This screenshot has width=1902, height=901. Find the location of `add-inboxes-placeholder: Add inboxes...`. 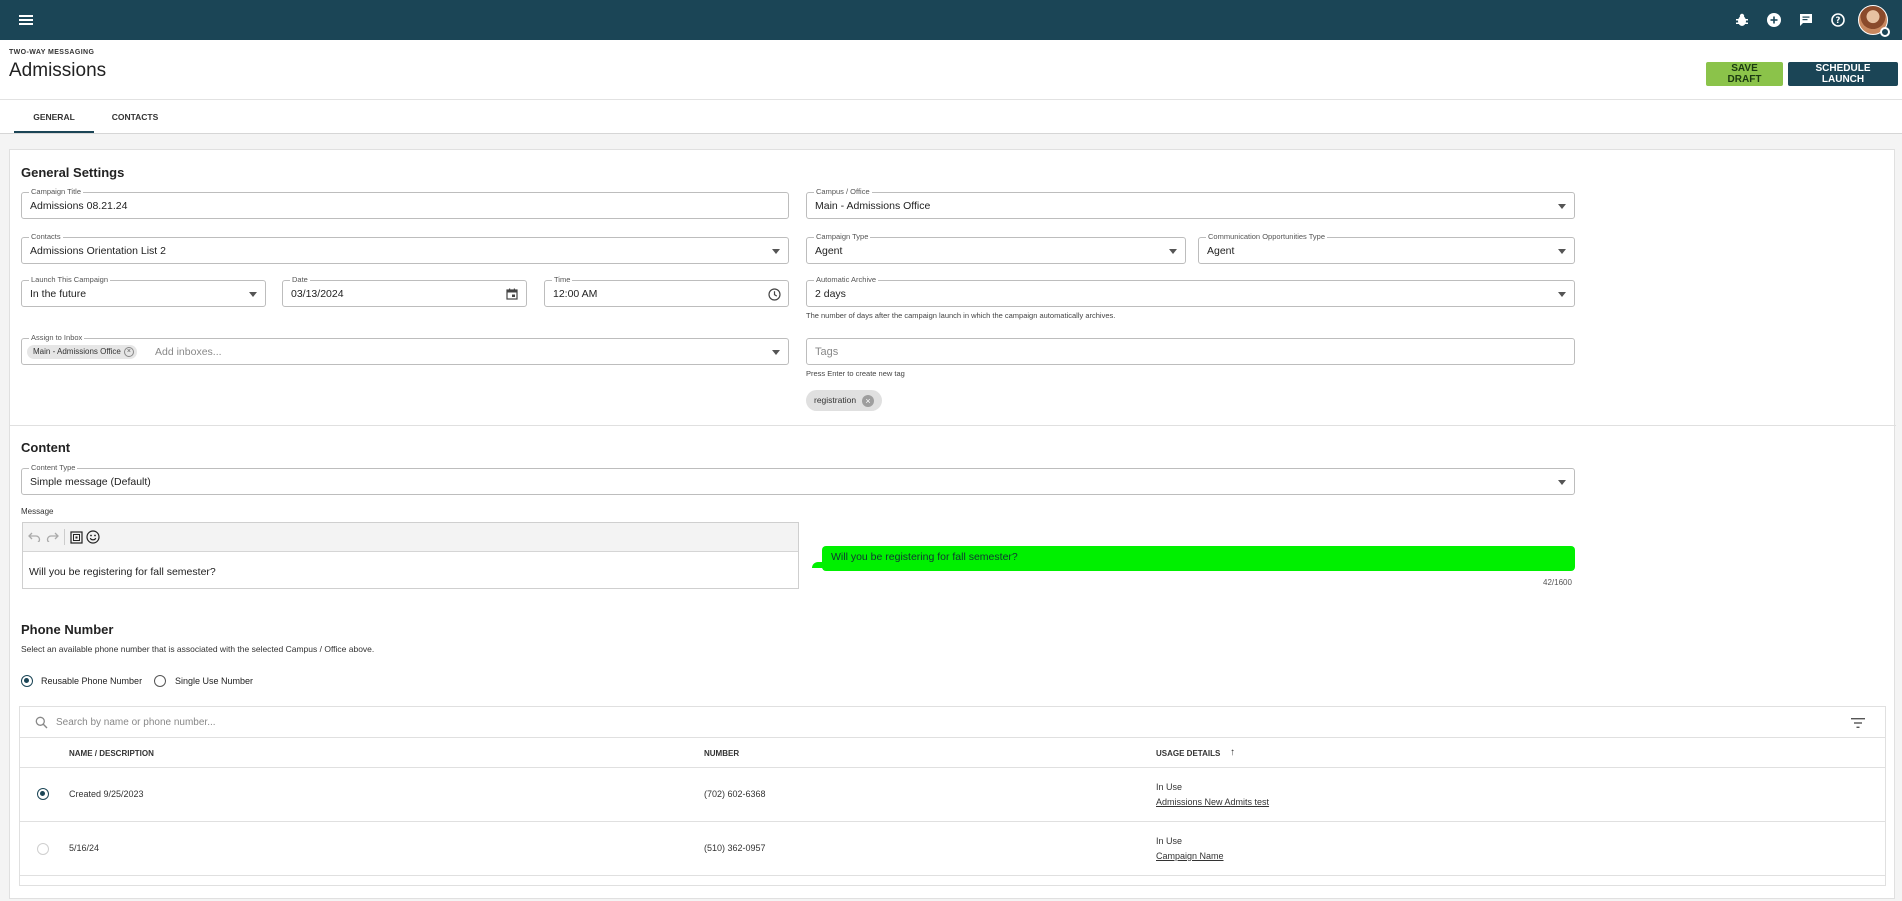

add-inboxes-placeholder: Add inboxes... is located at coordinates (188, 352).